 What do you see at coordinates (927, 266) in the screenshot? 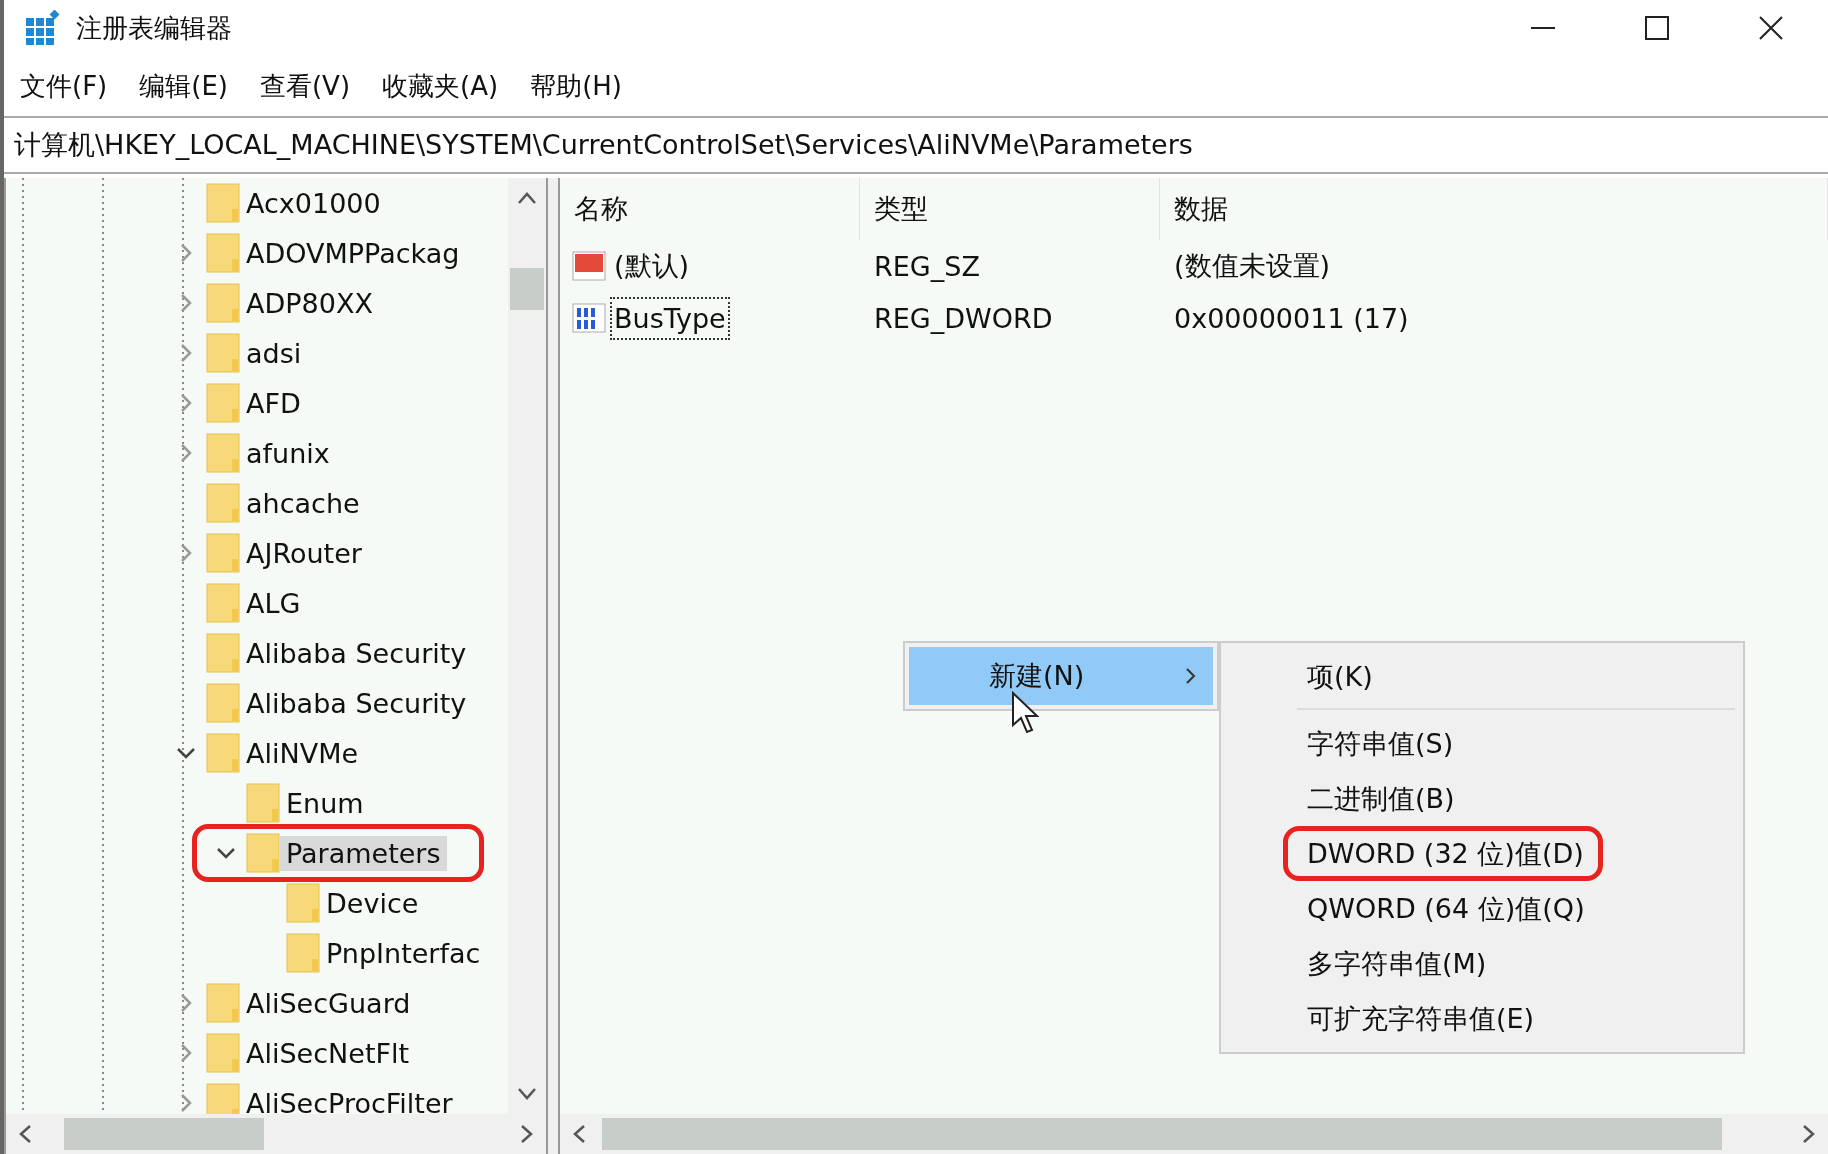
I see `value-type: REG_SZ` at bounding box center [927, 266].